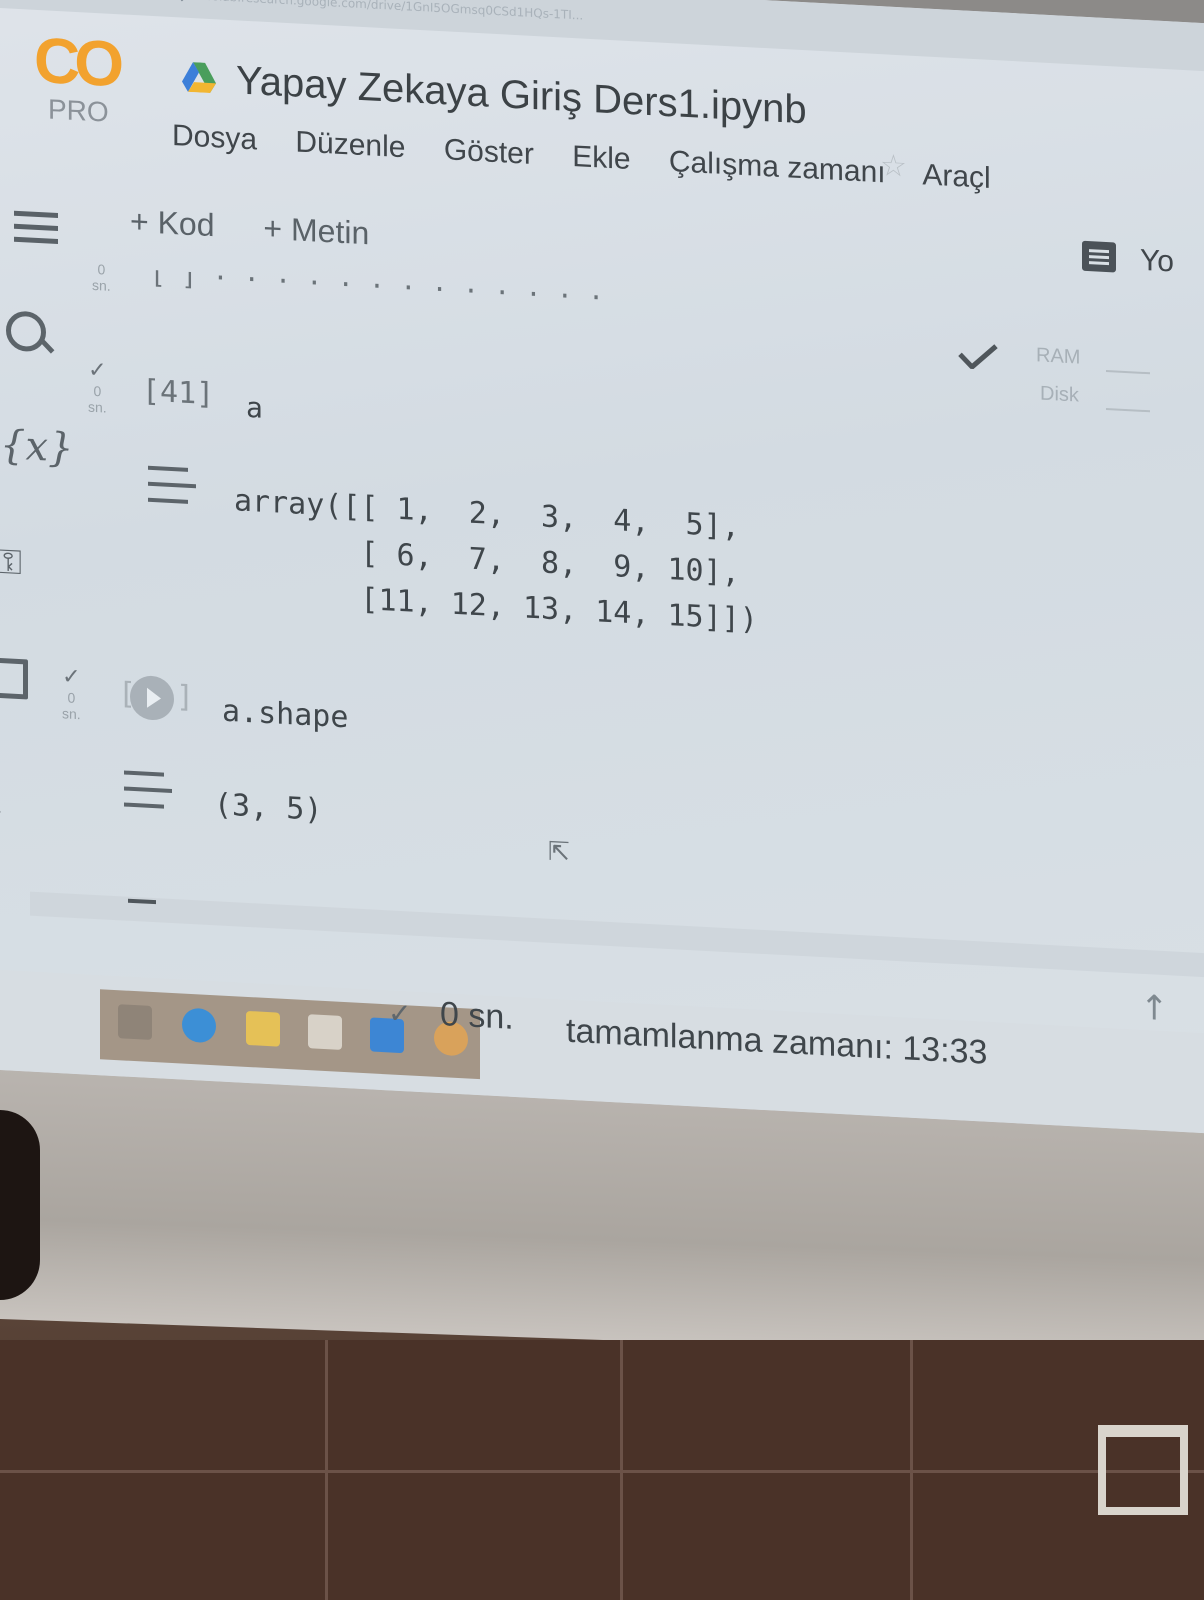 This screenshot has width=1204, height=1600. Describe the element at coordinates (199, 1025) in the screenshot. I see `edge-browser-icon` at that location.